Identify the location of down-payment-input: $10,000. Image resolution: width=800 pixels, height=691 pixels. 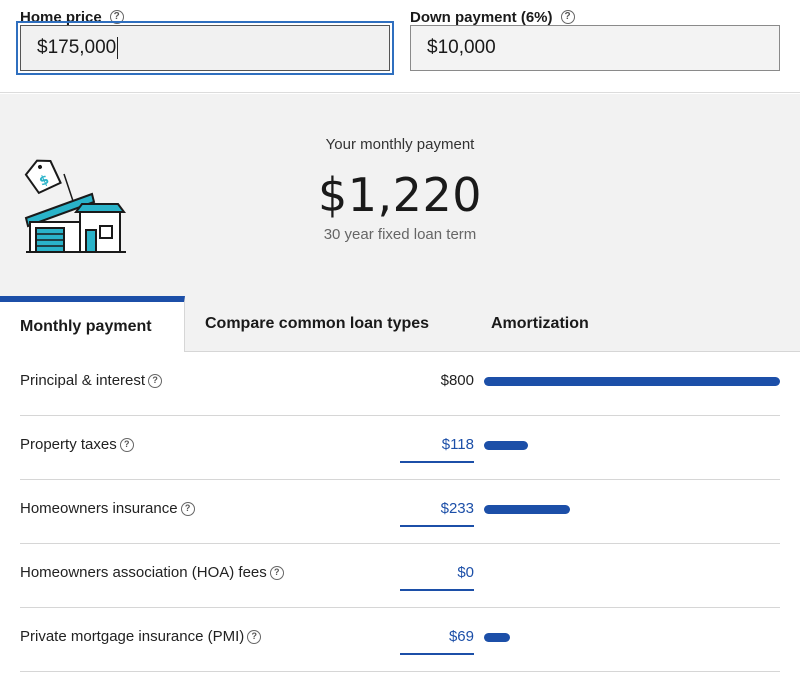
(595, 48).